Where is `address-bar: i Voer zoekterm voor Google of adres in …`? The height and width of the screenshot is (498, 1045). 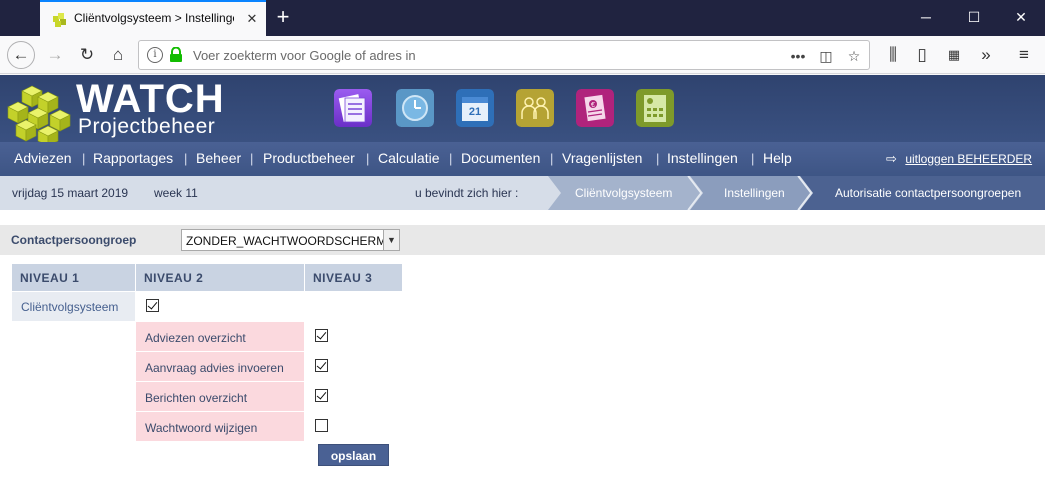 address-bar: i Voer zoekterm voor Google of adres in … is located at coordinates (504, 55).